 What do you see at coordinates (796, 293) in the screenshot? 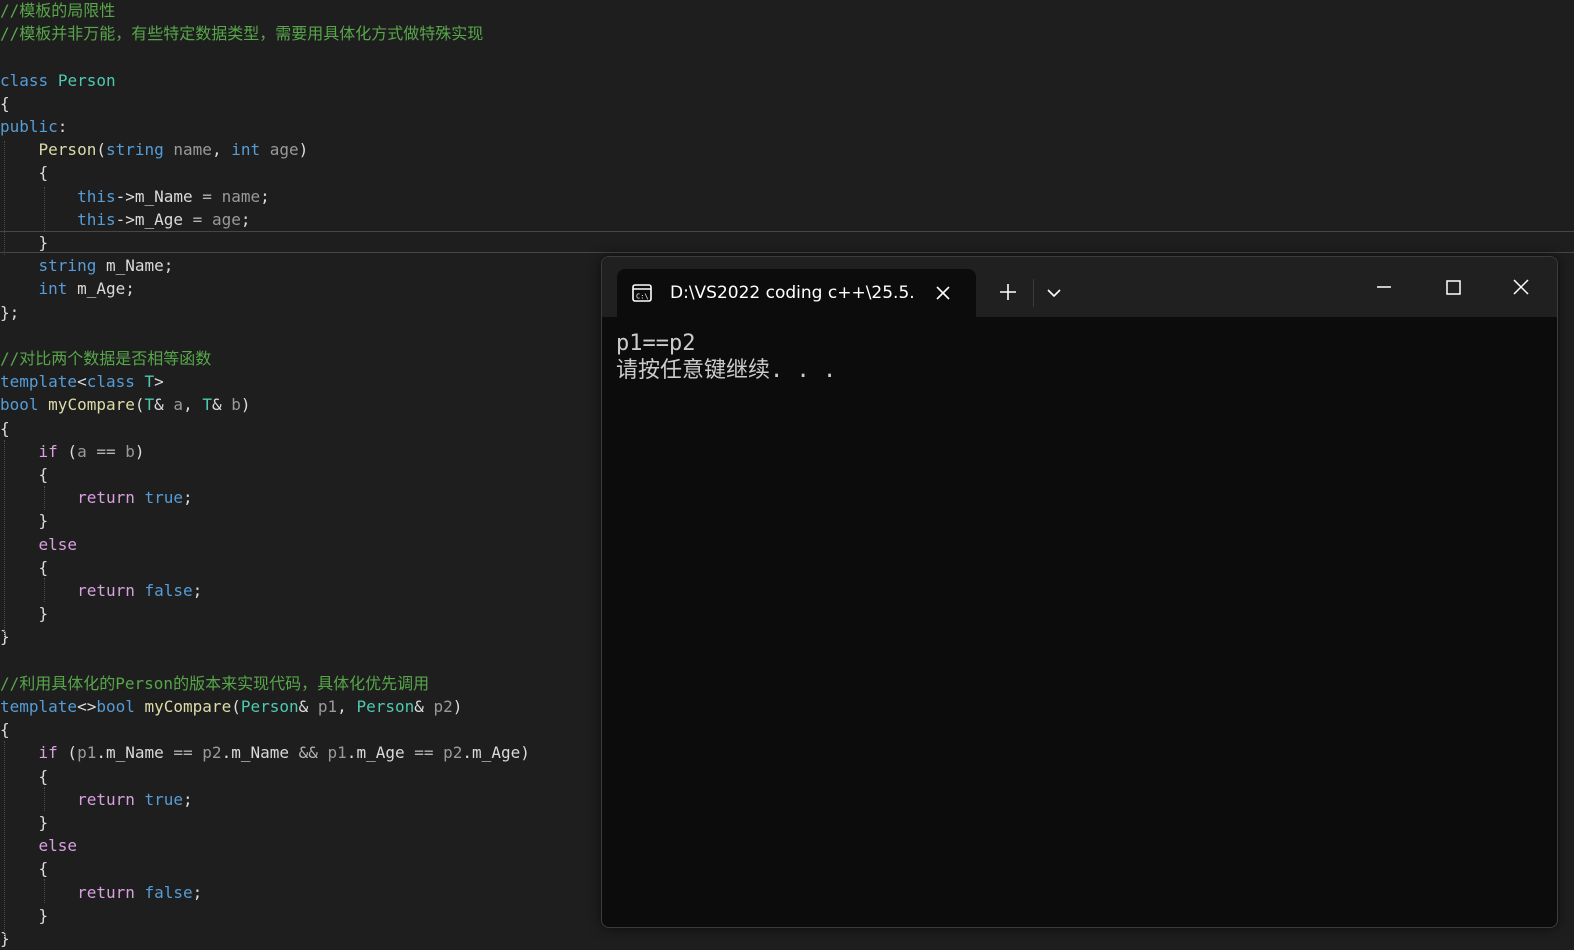
I see `terminal-tab: C:\ D:\VS2022 coding c++\25.5.1` at bounding box center [796, 293].